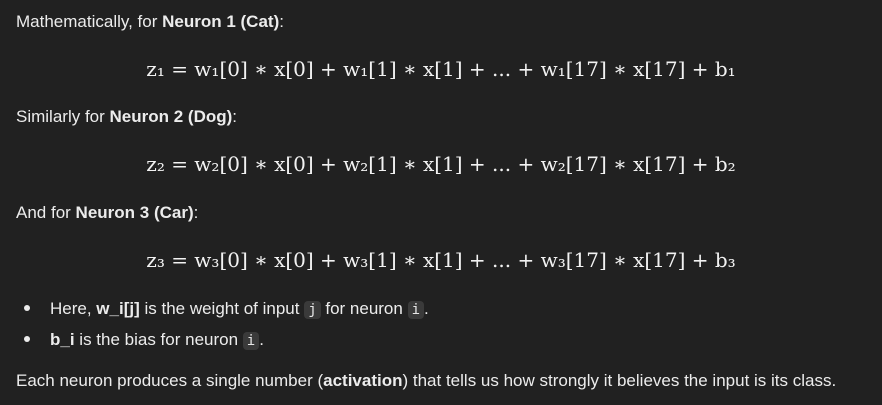 The height and width of the screenshot is (405, 882). What do you see at coordinates (281, 21) in the screenshot?
I see `intro-suffix: :` at bounding box center [281, 21].